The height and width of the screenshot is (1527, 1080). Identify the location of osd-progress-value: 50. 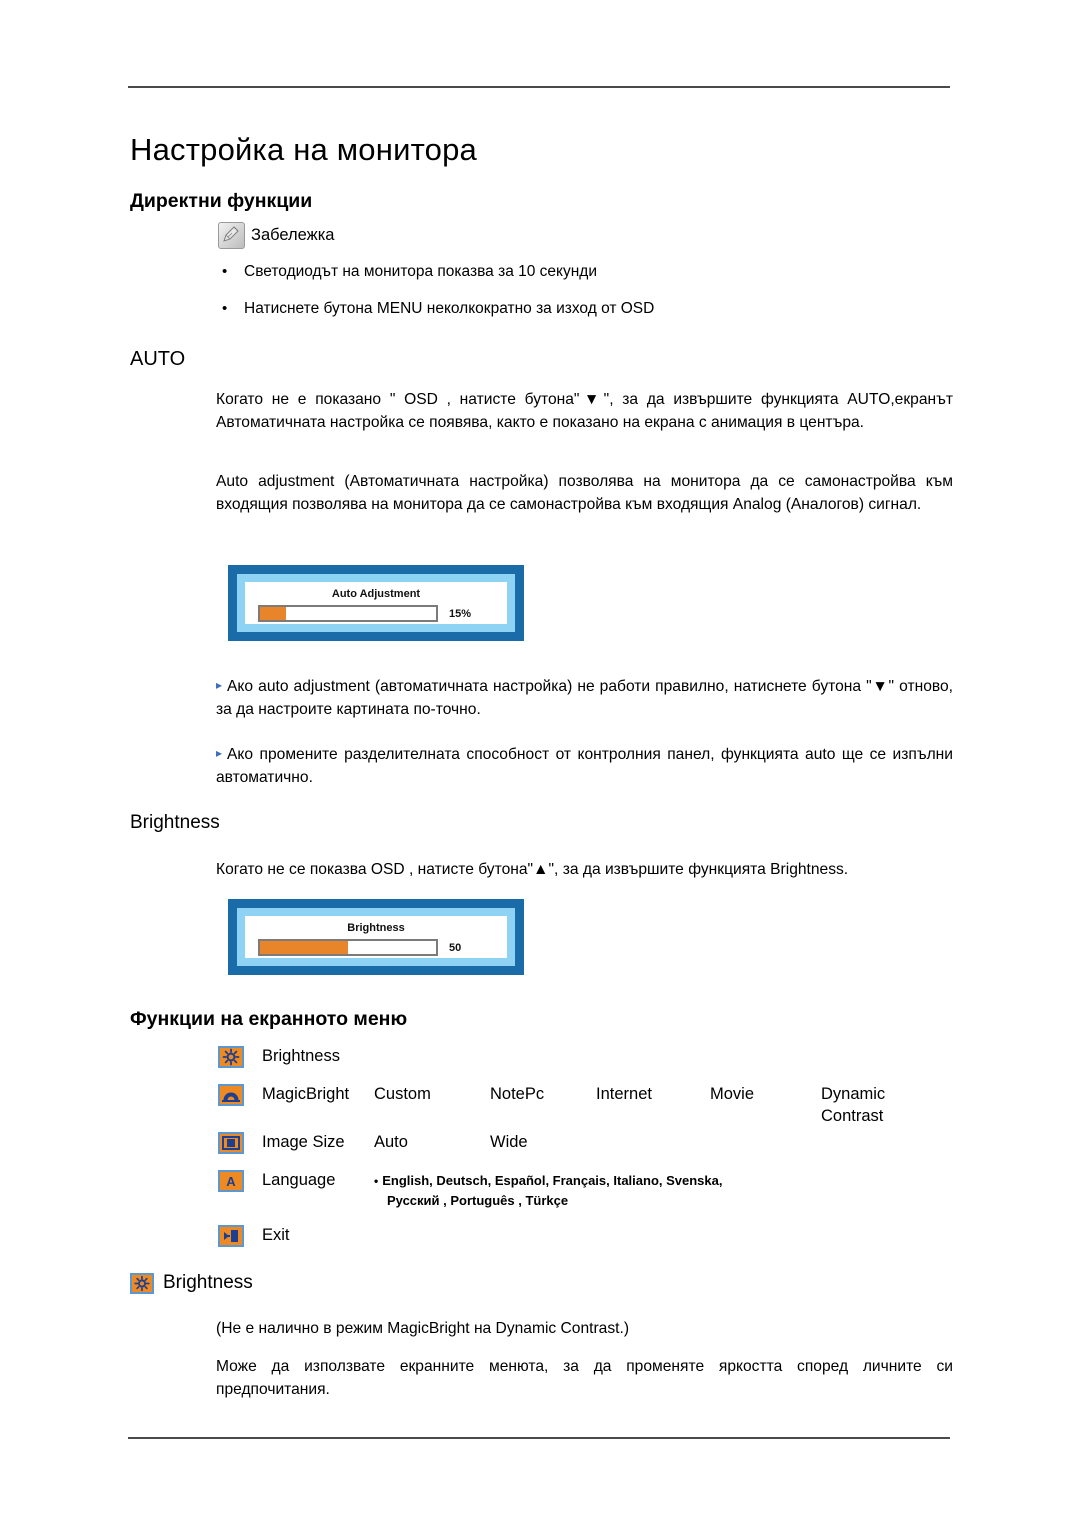
(455, 947).